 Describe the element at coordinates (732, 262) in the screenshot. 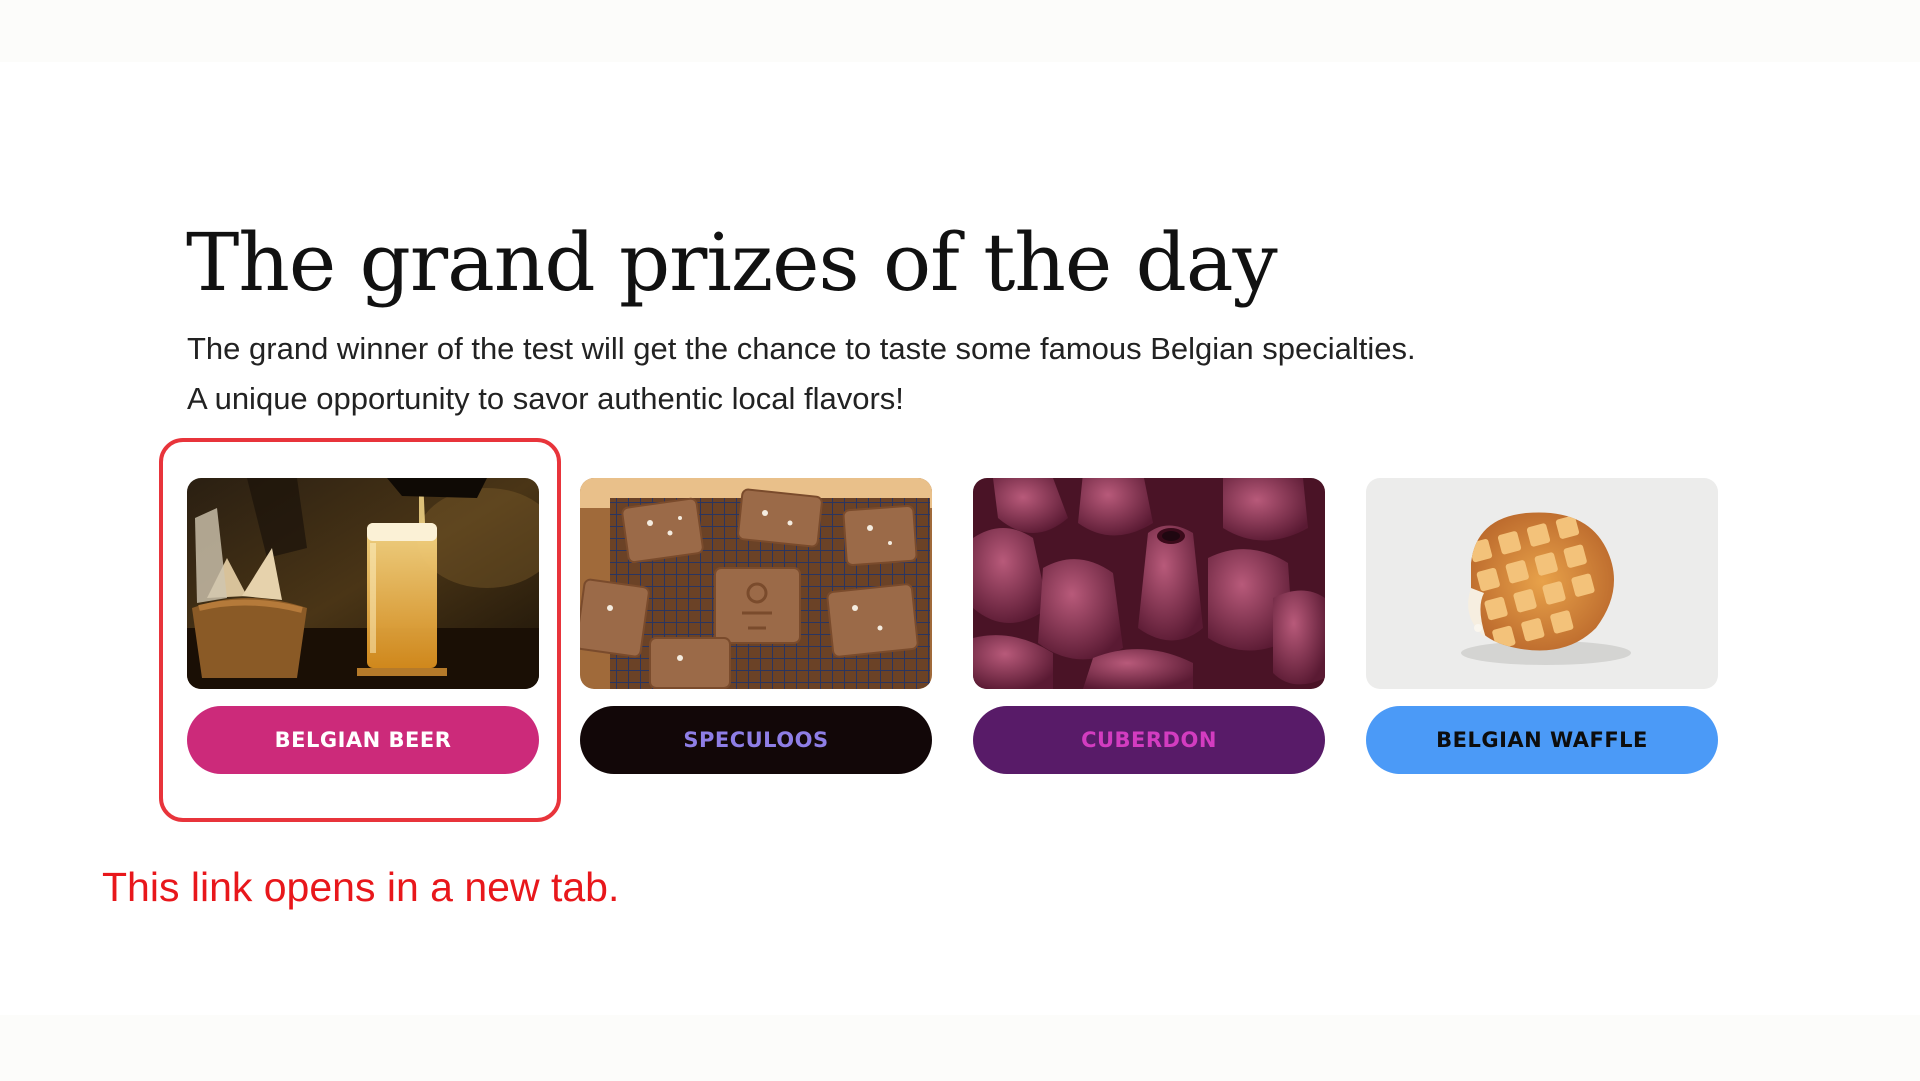

I see `page-title: The grand prizes of the day` at that location.